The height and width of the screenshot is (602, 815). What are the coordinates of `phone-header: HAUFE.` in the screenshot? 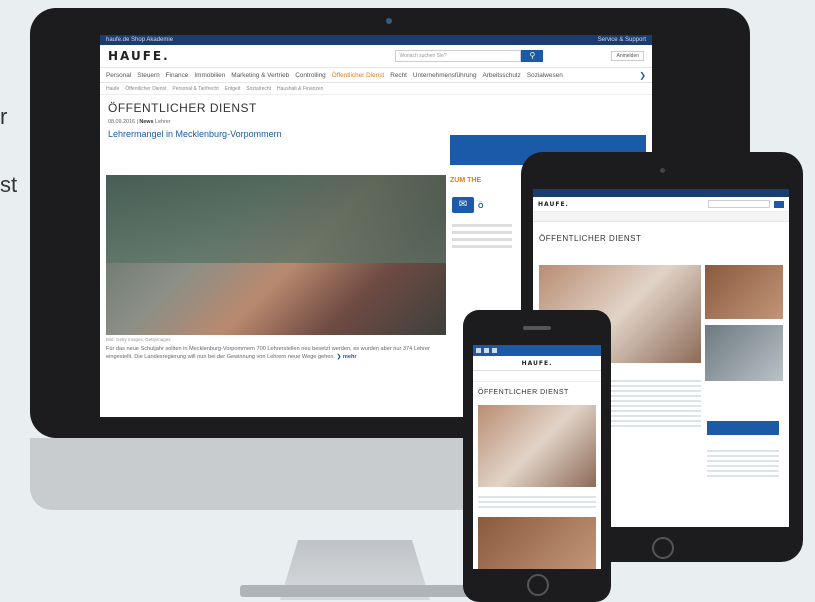 It's located at (537, 363).